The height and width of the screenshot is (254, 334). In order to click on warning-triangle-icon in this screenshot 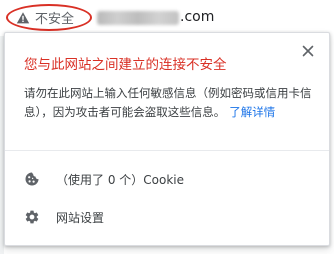, I will do `click(23, 18)`.